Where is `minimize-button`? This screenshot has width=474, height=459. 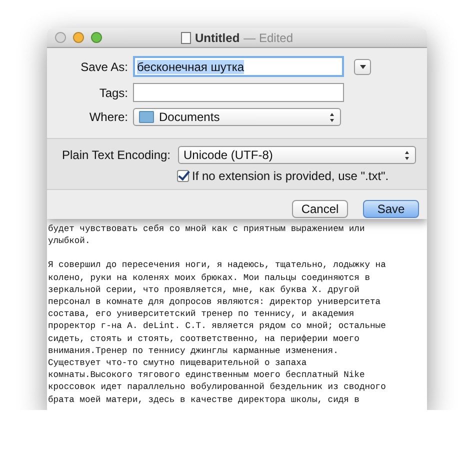
minimize-button is located at coordinates (78, 37).